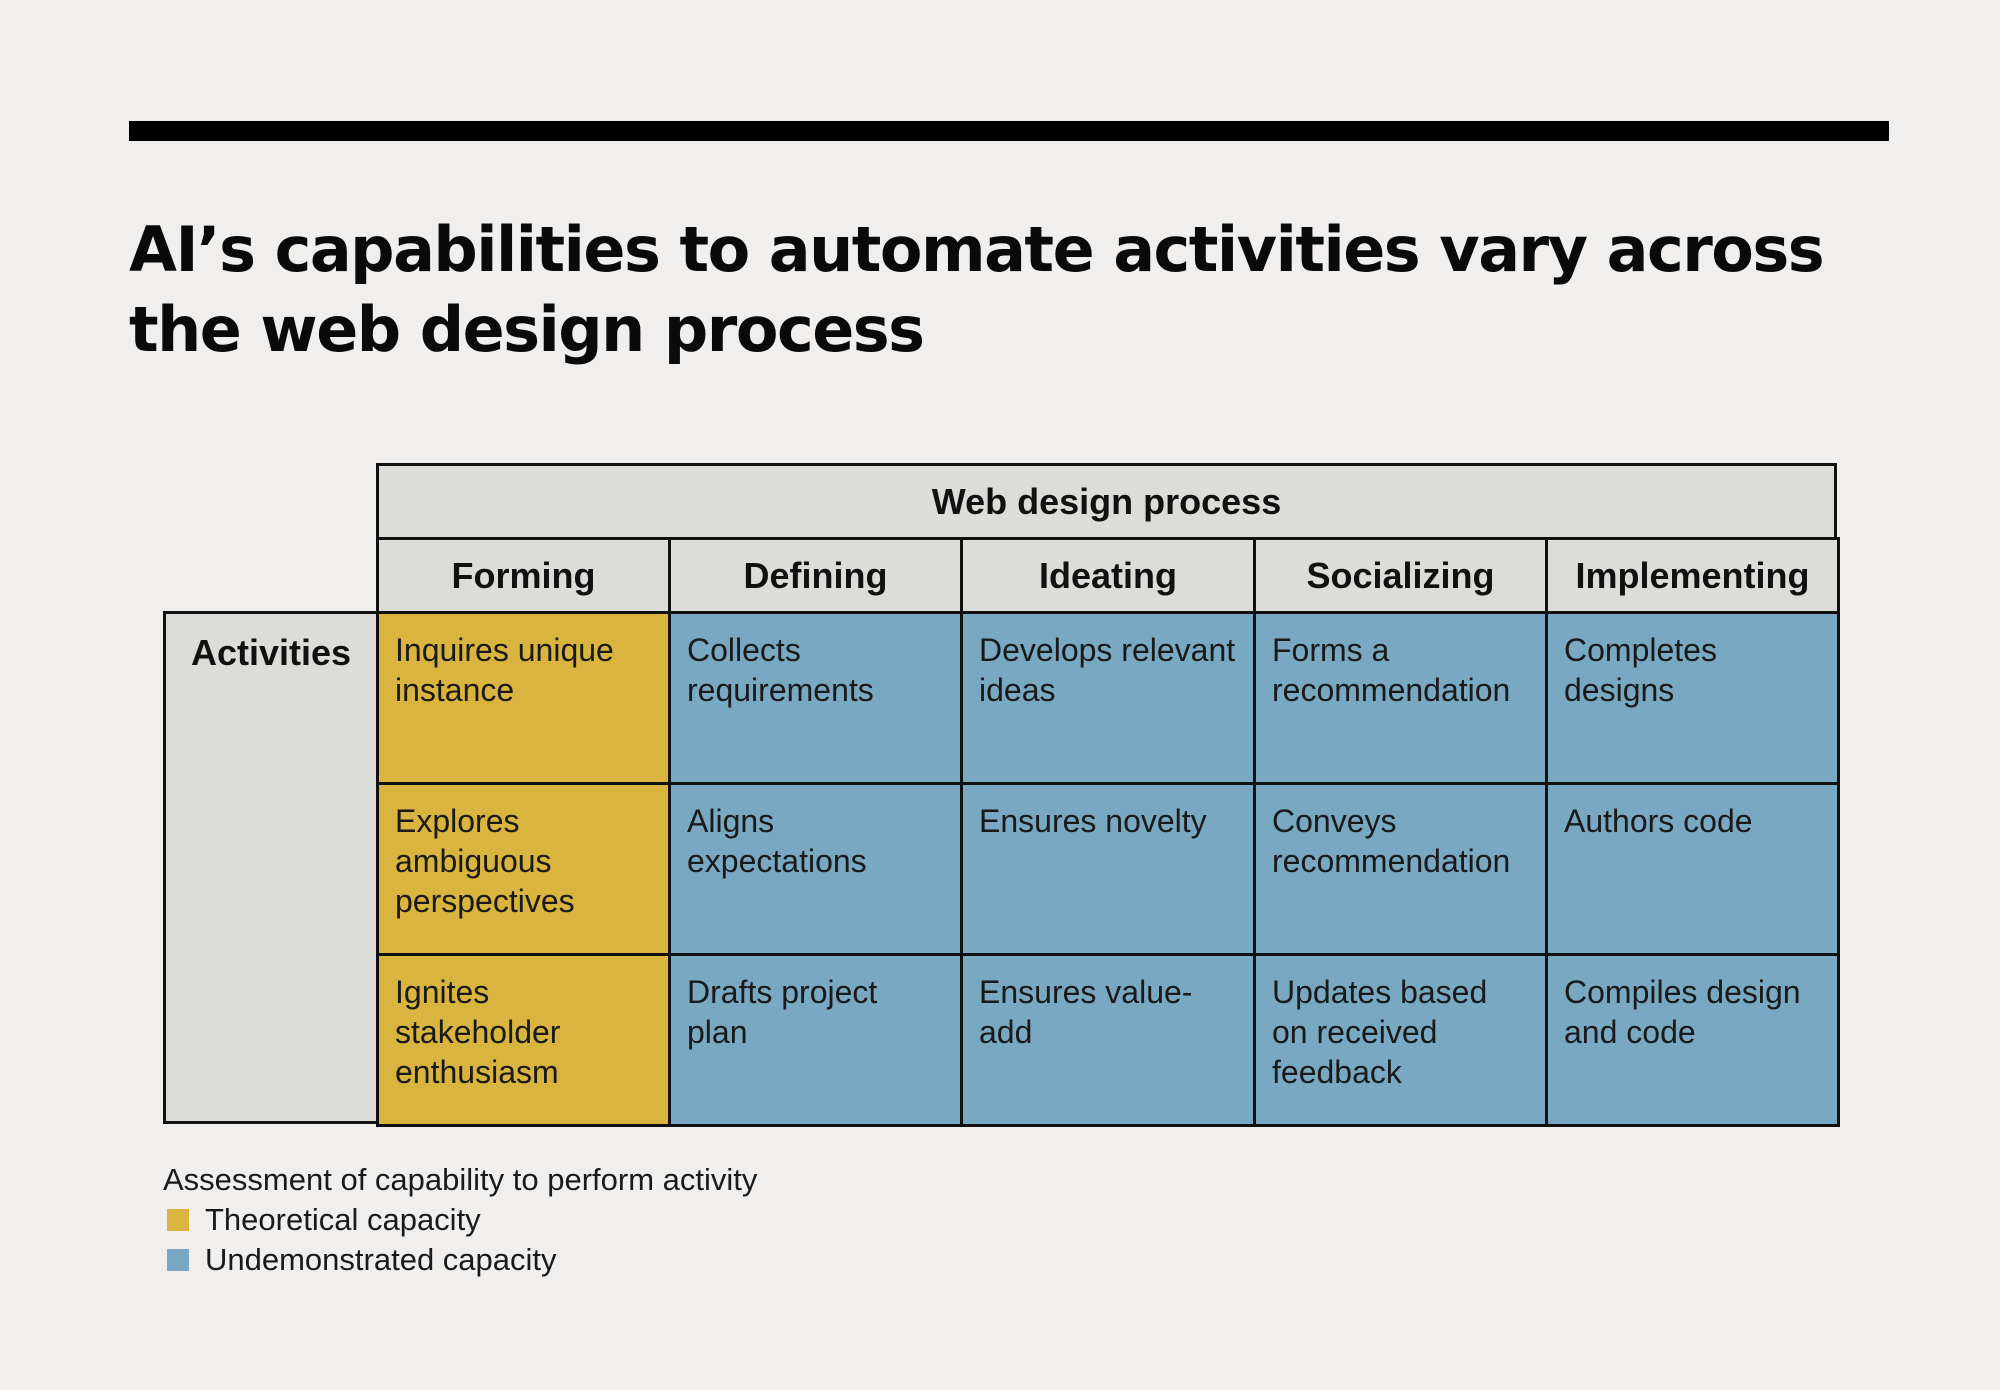  I want to click on legend-item-undemonstrated: Undemonstrated capacity, so click(460, 1260).